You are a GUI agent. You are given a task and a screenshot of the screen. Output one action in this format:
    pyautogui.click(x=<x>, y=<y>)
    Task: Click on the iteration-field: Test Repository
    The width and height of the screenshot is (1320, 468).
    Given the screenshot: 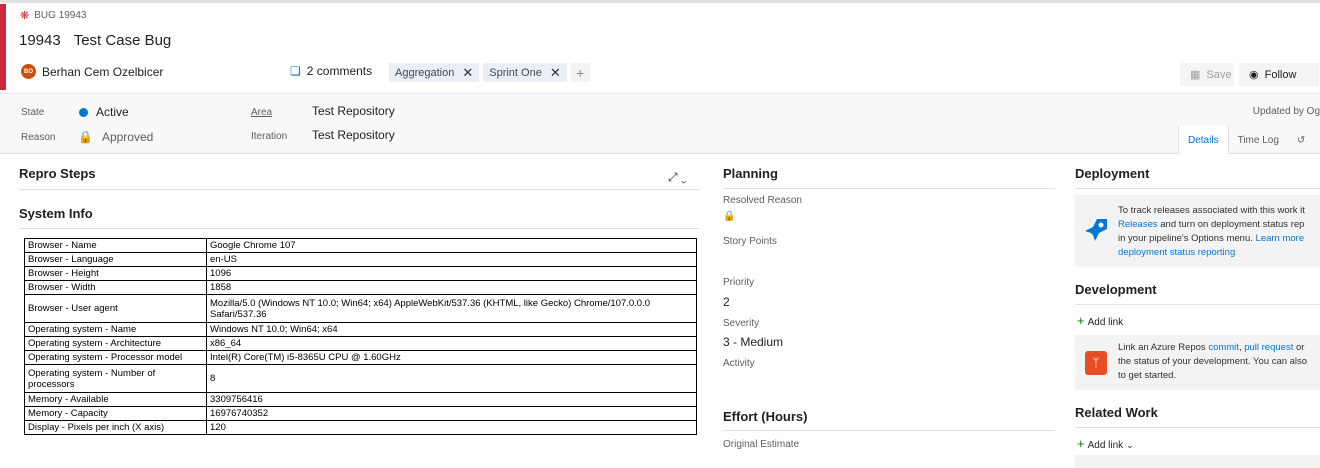 What is the action you would take?
    pyautogui.click(x=353, y=135)
    